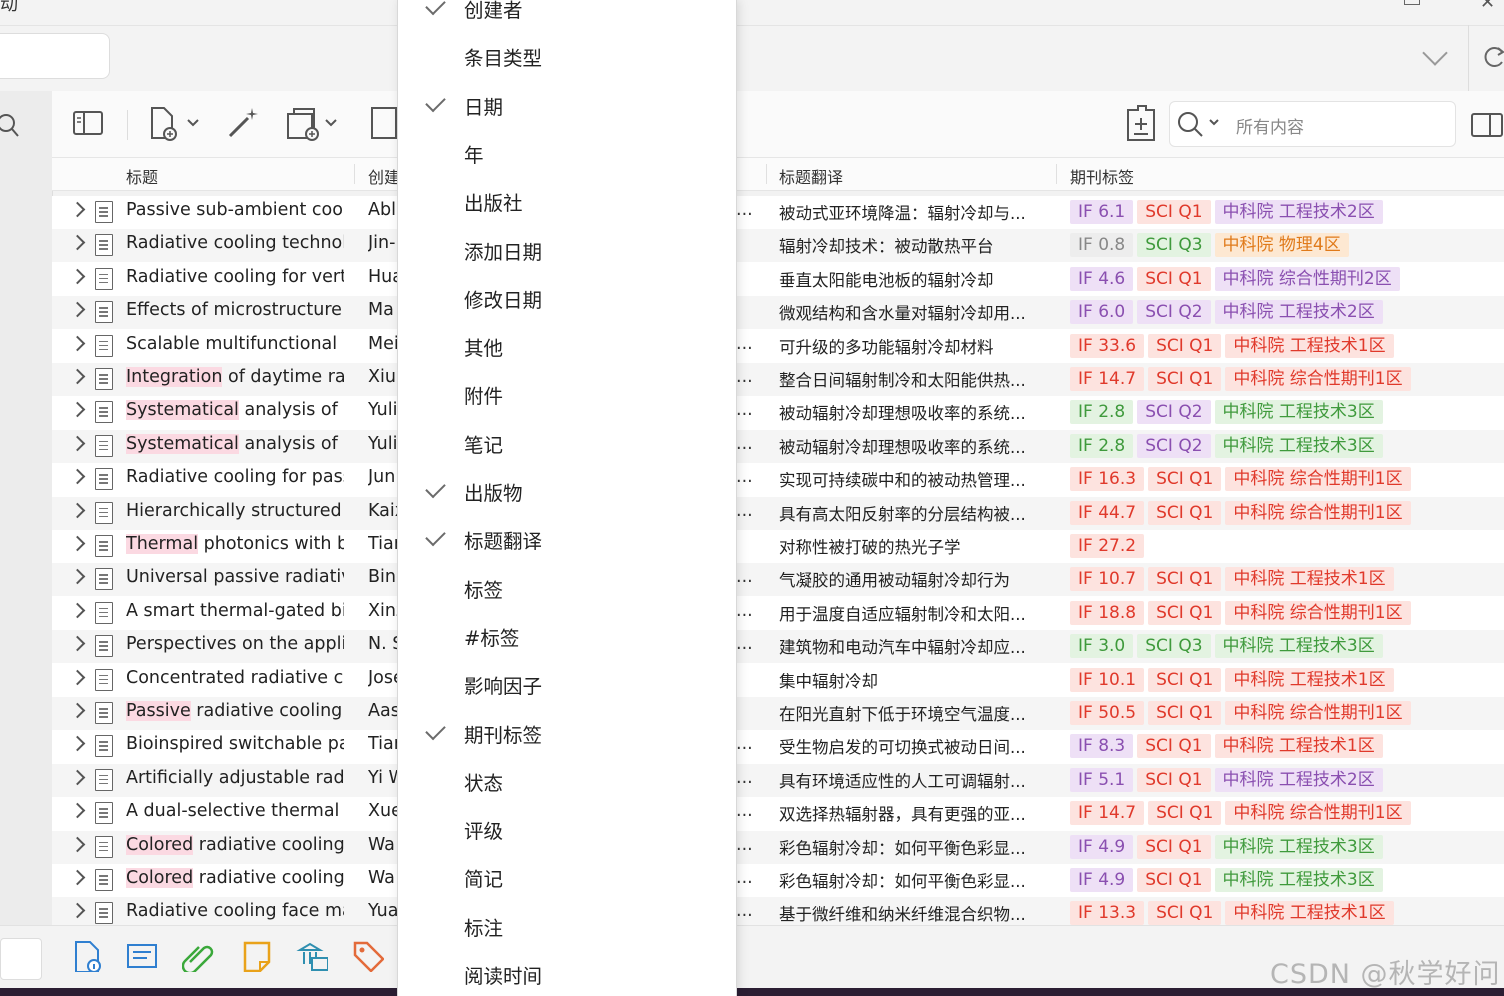  What do you see at coordinates (1494, 57) in the screenshot?
I see `sync-icon` at bounding box center [1494, 57].